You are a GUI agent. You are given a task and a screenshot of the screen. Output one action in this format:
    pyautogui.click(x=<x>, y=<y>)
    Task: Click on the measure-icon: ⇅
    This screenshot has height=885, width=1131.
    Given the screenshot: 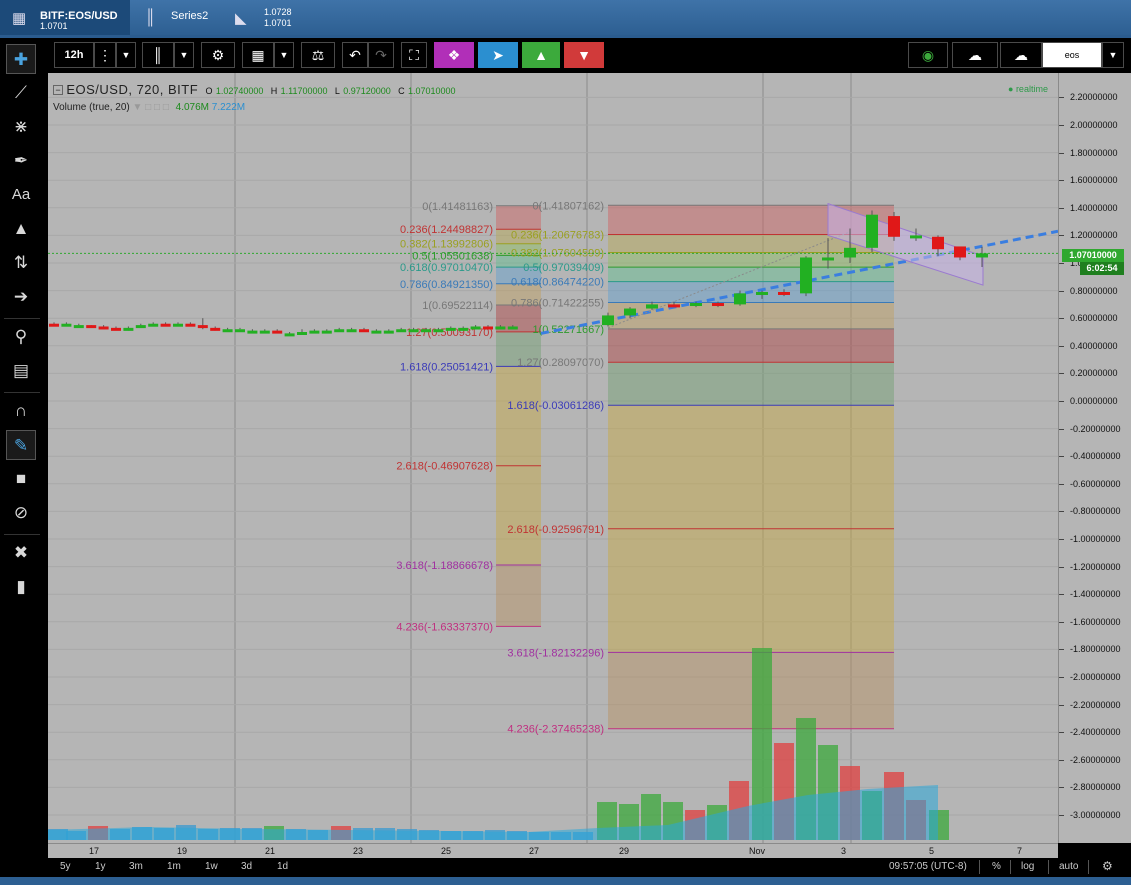 What is the action you would take?
    pyautogui.click(x=21, y=263)
    